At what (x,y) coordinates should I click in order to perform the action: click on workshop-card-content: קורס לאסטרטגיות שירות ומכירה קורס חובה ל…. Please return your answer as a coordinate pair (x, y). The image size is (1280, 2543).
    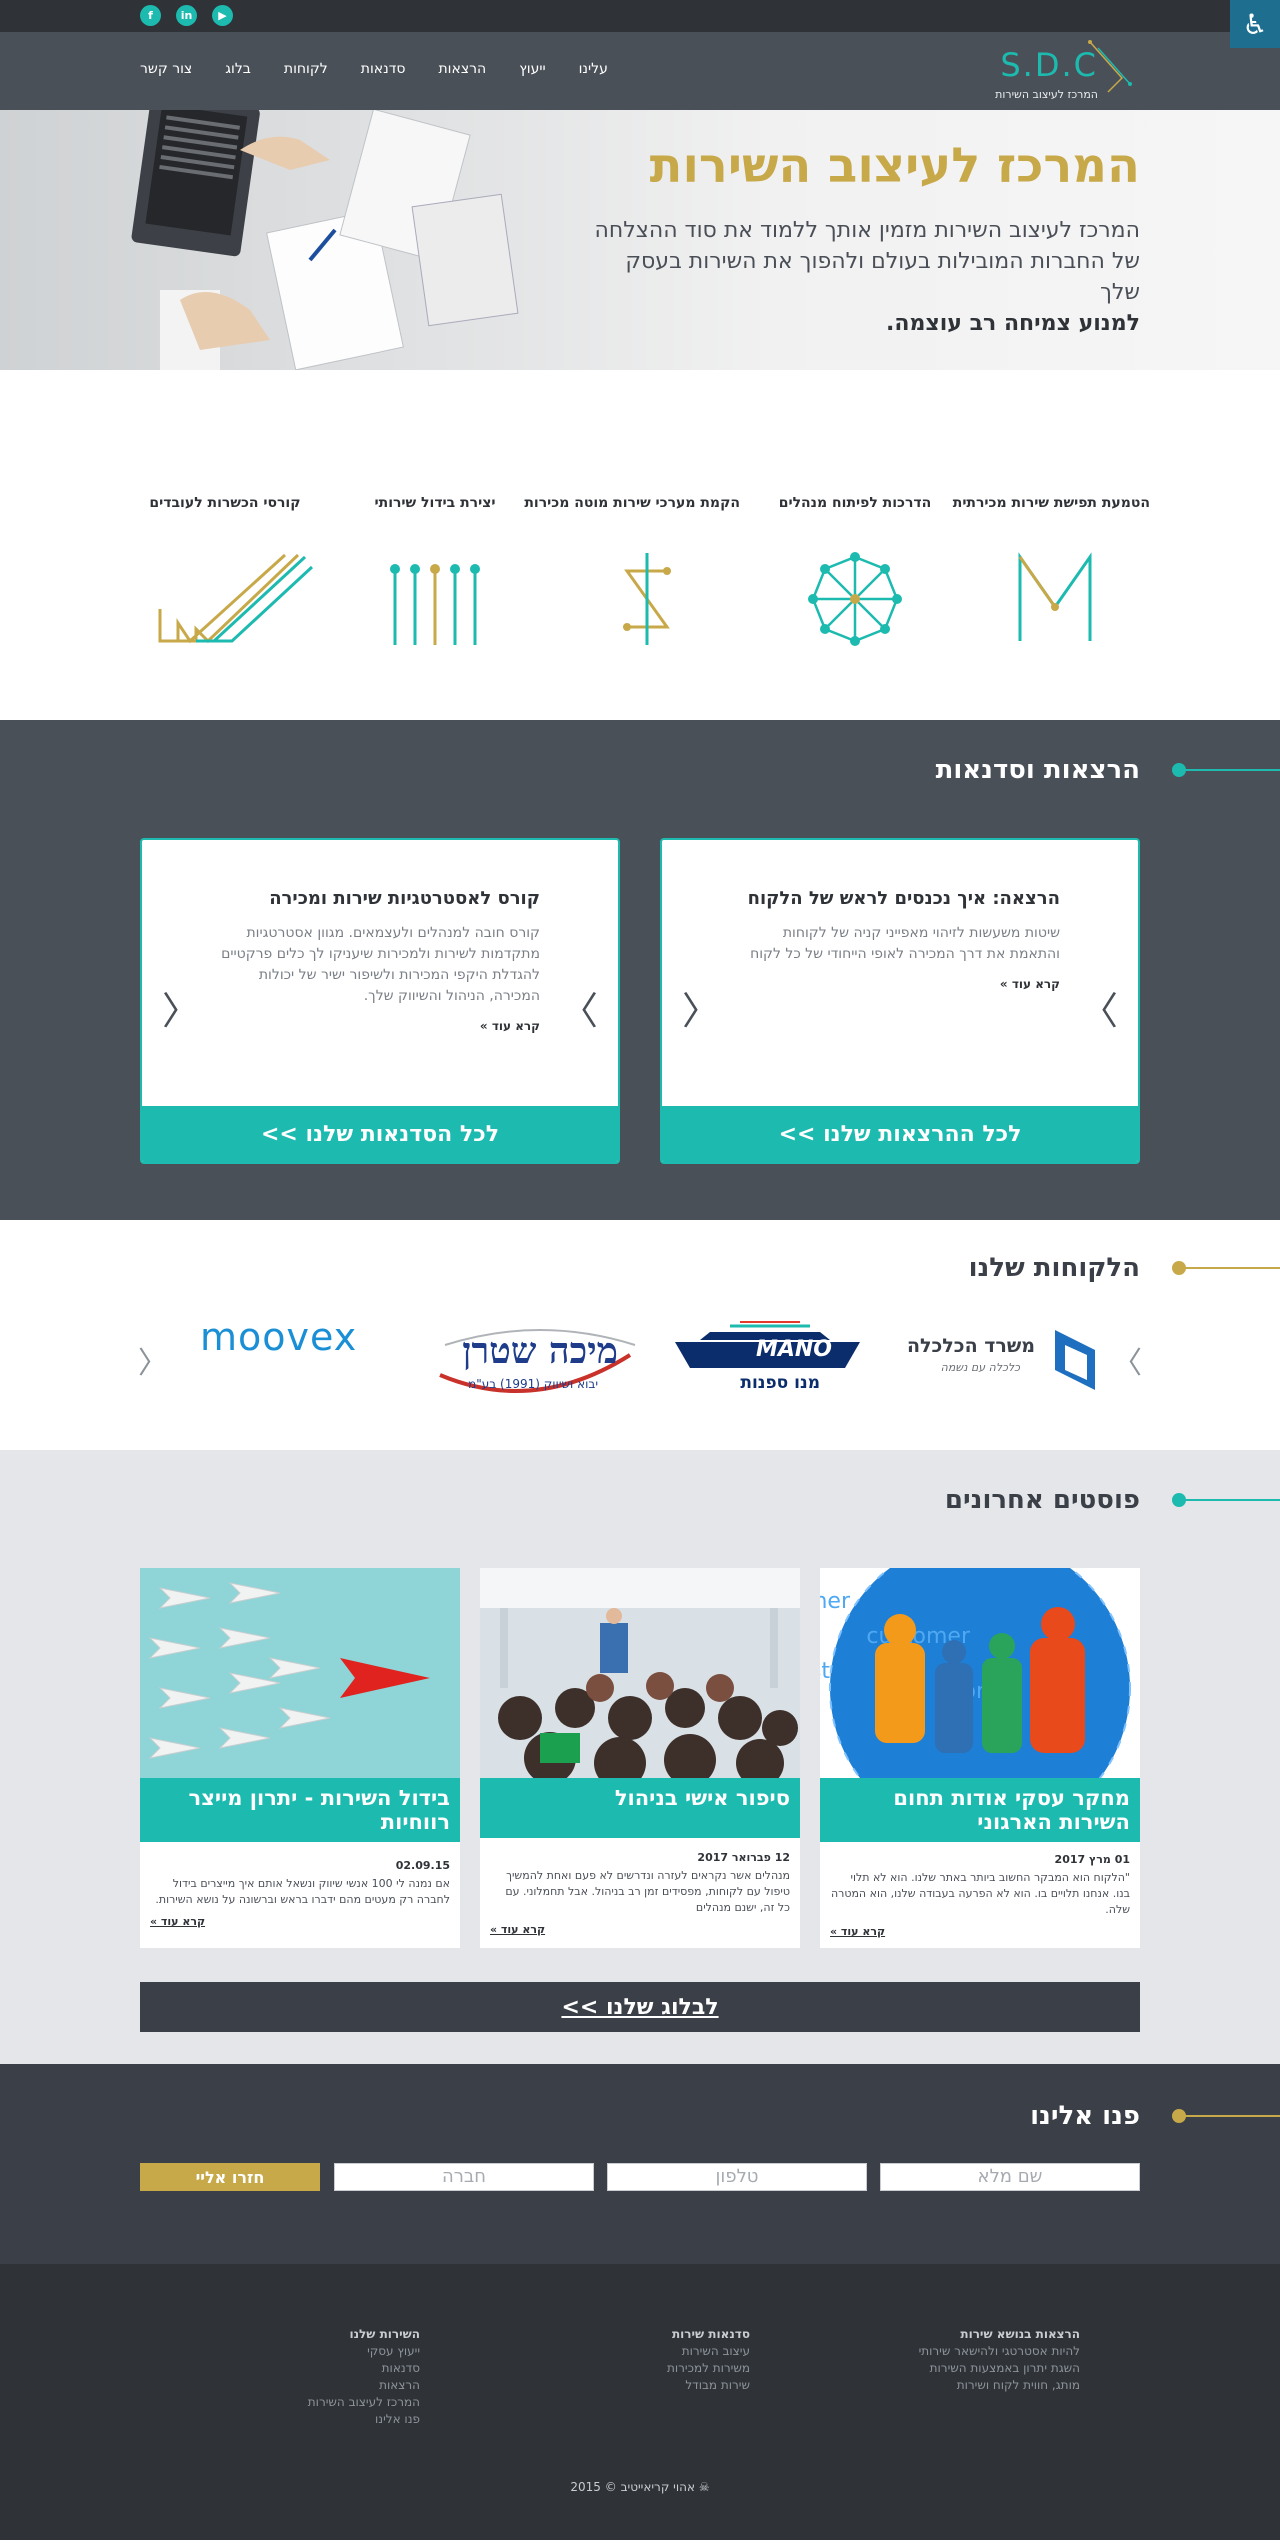
    Looking at the image, I should click on (380, 960).